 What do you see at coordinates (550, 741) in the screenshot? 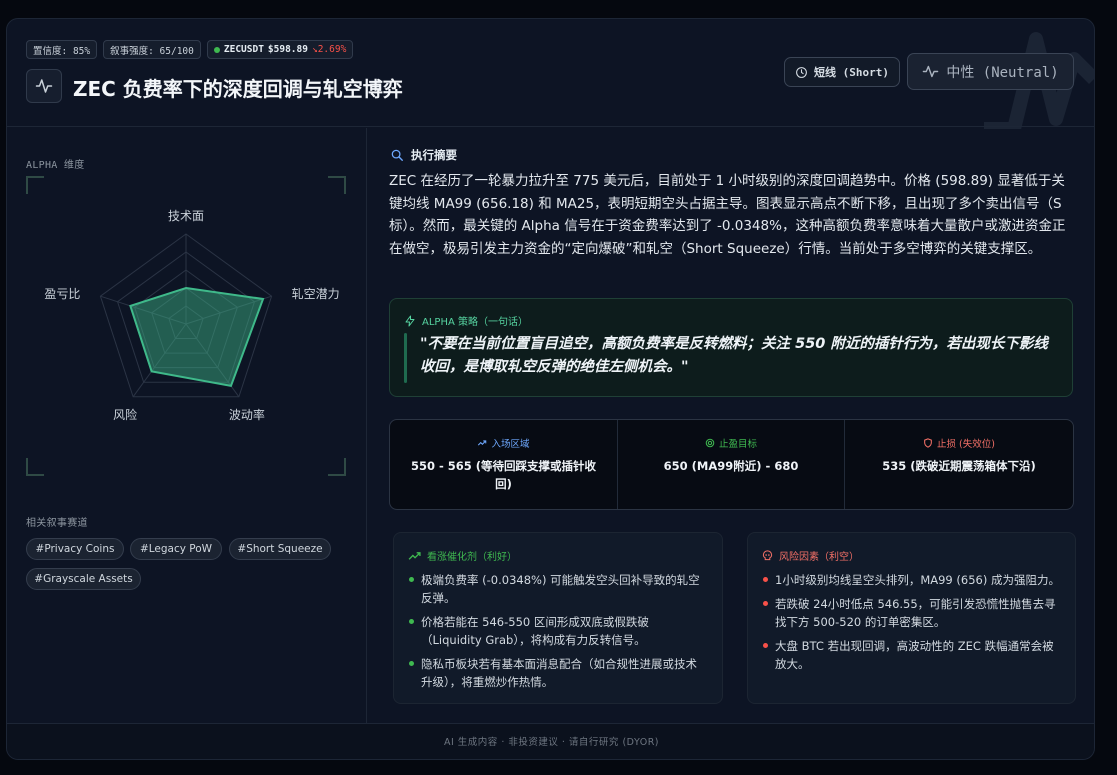
I see `footer-disclaimer: AI 生成内容 · 非投资建议 · 请自行研究 (DYOR)` at bounding box center [550, 741].